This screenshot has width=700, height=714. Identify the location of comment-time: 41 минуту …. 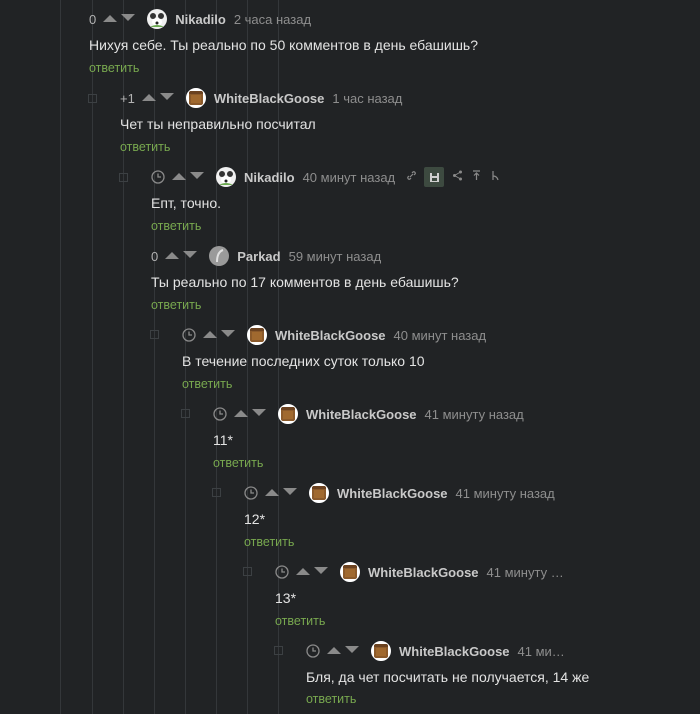
(525, 572).